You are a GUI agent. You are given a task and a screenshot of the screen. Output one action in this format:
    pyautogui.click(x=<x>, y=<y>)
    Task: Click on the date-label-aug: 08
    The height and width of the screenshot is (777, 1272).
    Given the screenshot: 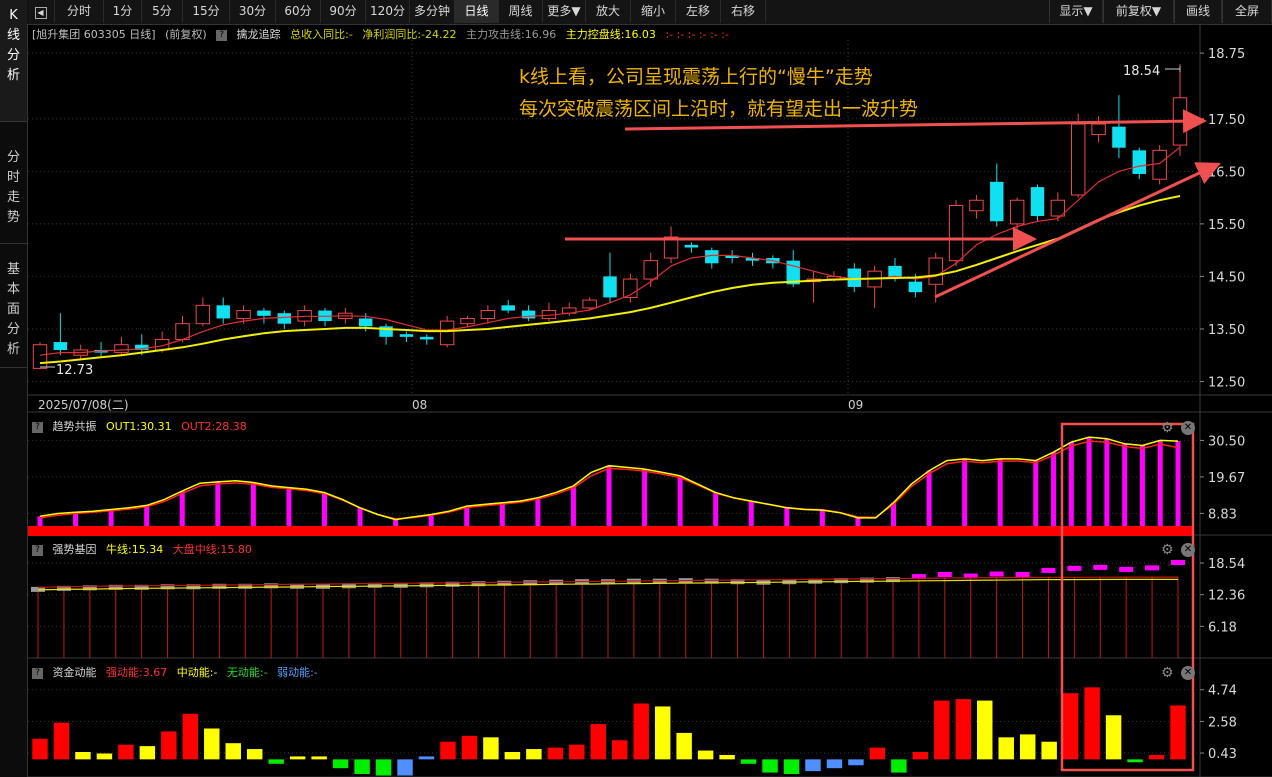 What is the action you would take?
    pyautogui.click(x=420, y=405)
    